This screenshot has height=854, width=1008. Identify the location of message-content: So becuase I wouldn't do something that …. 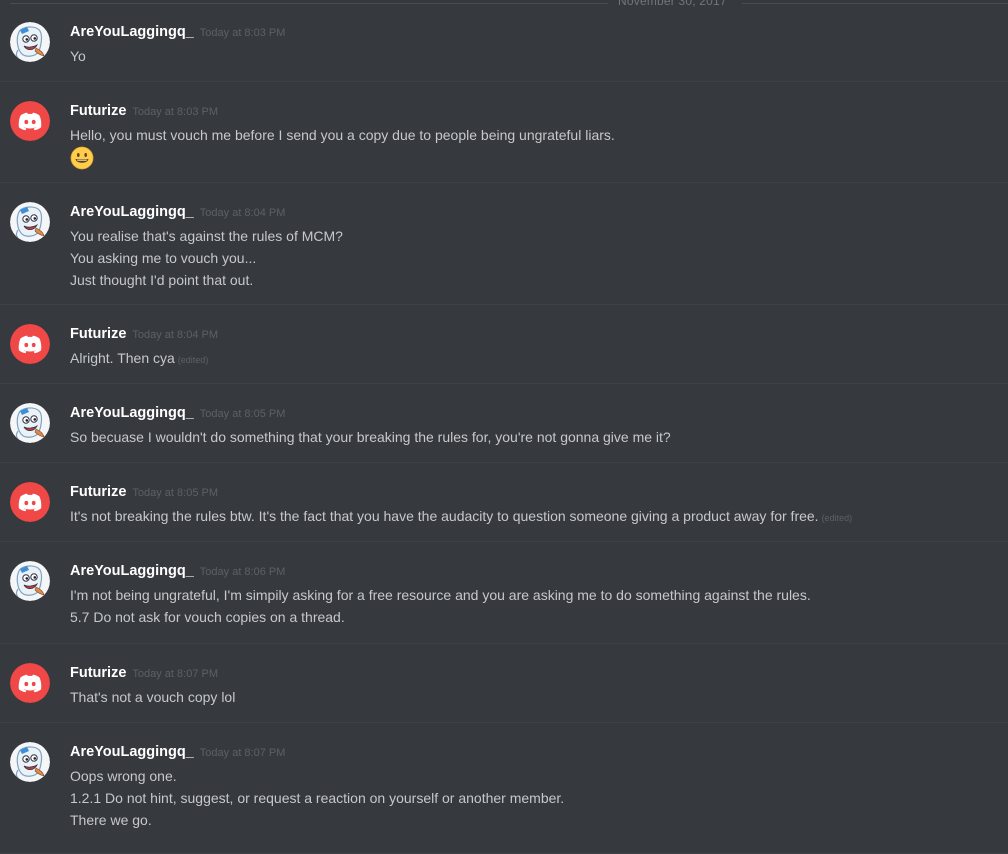
(370, 437).